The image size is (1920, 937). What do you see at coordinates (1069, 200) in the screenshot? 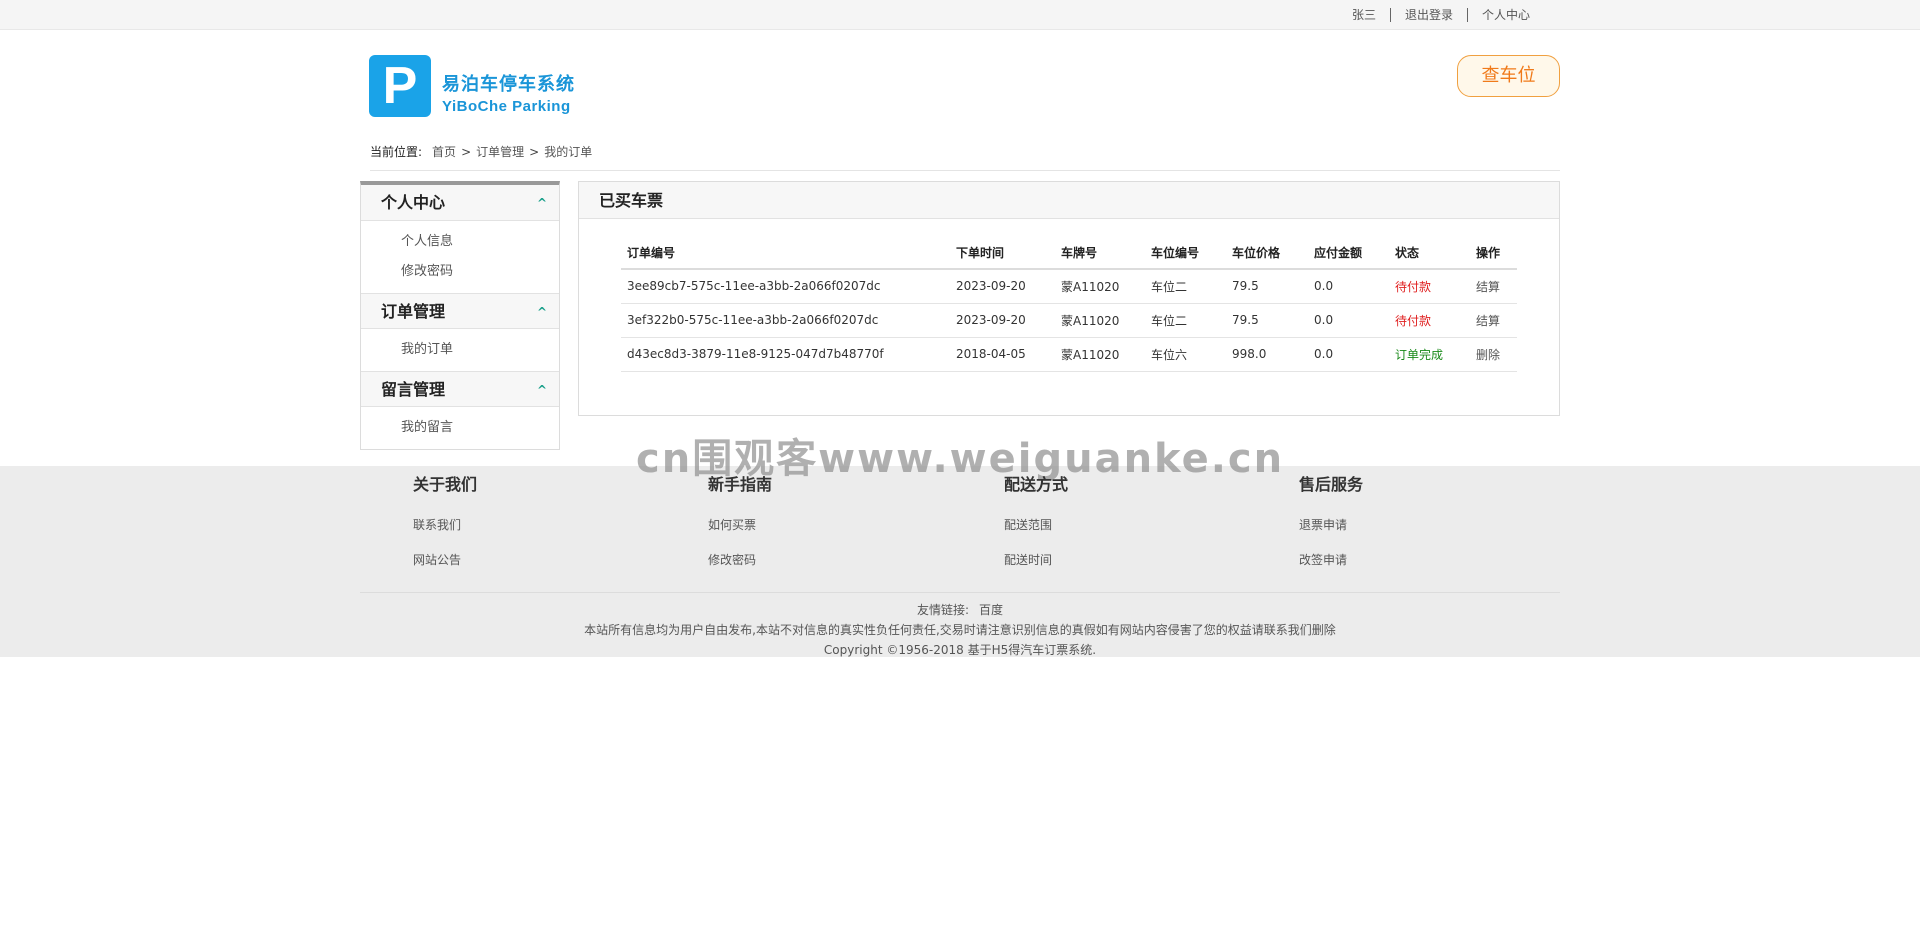
I see `panel-title: 已买车票` at bounding box center [1069, 200].